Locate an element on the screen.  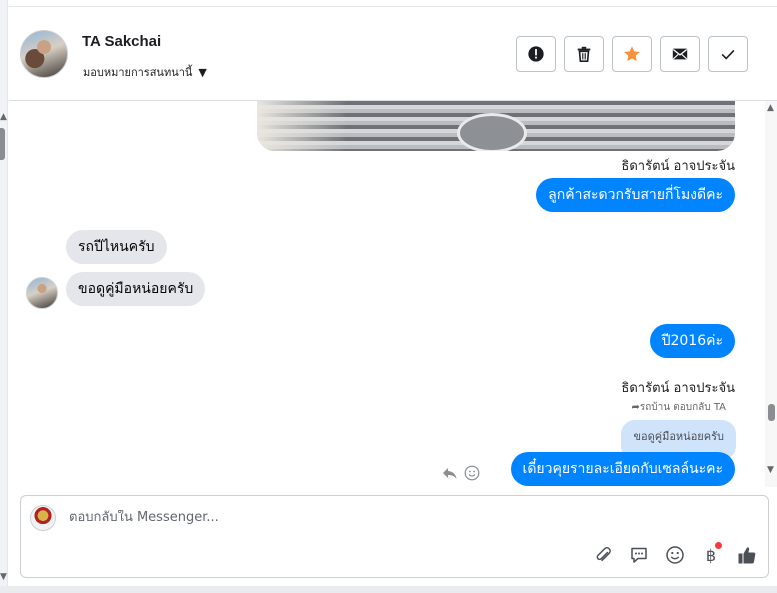
smiley-icon is located at coordinates (675, 555).